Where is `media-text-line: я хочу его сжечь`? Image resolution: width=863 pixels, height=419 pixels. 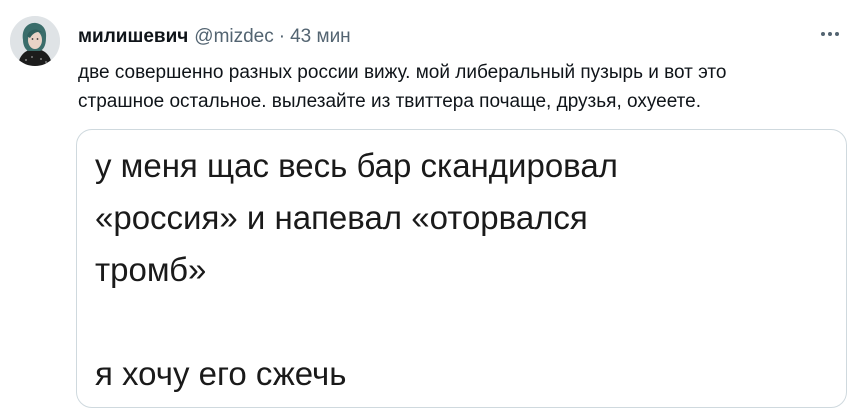
media-text-line: я хочу его сжечь is located at coordinates (221, 373).